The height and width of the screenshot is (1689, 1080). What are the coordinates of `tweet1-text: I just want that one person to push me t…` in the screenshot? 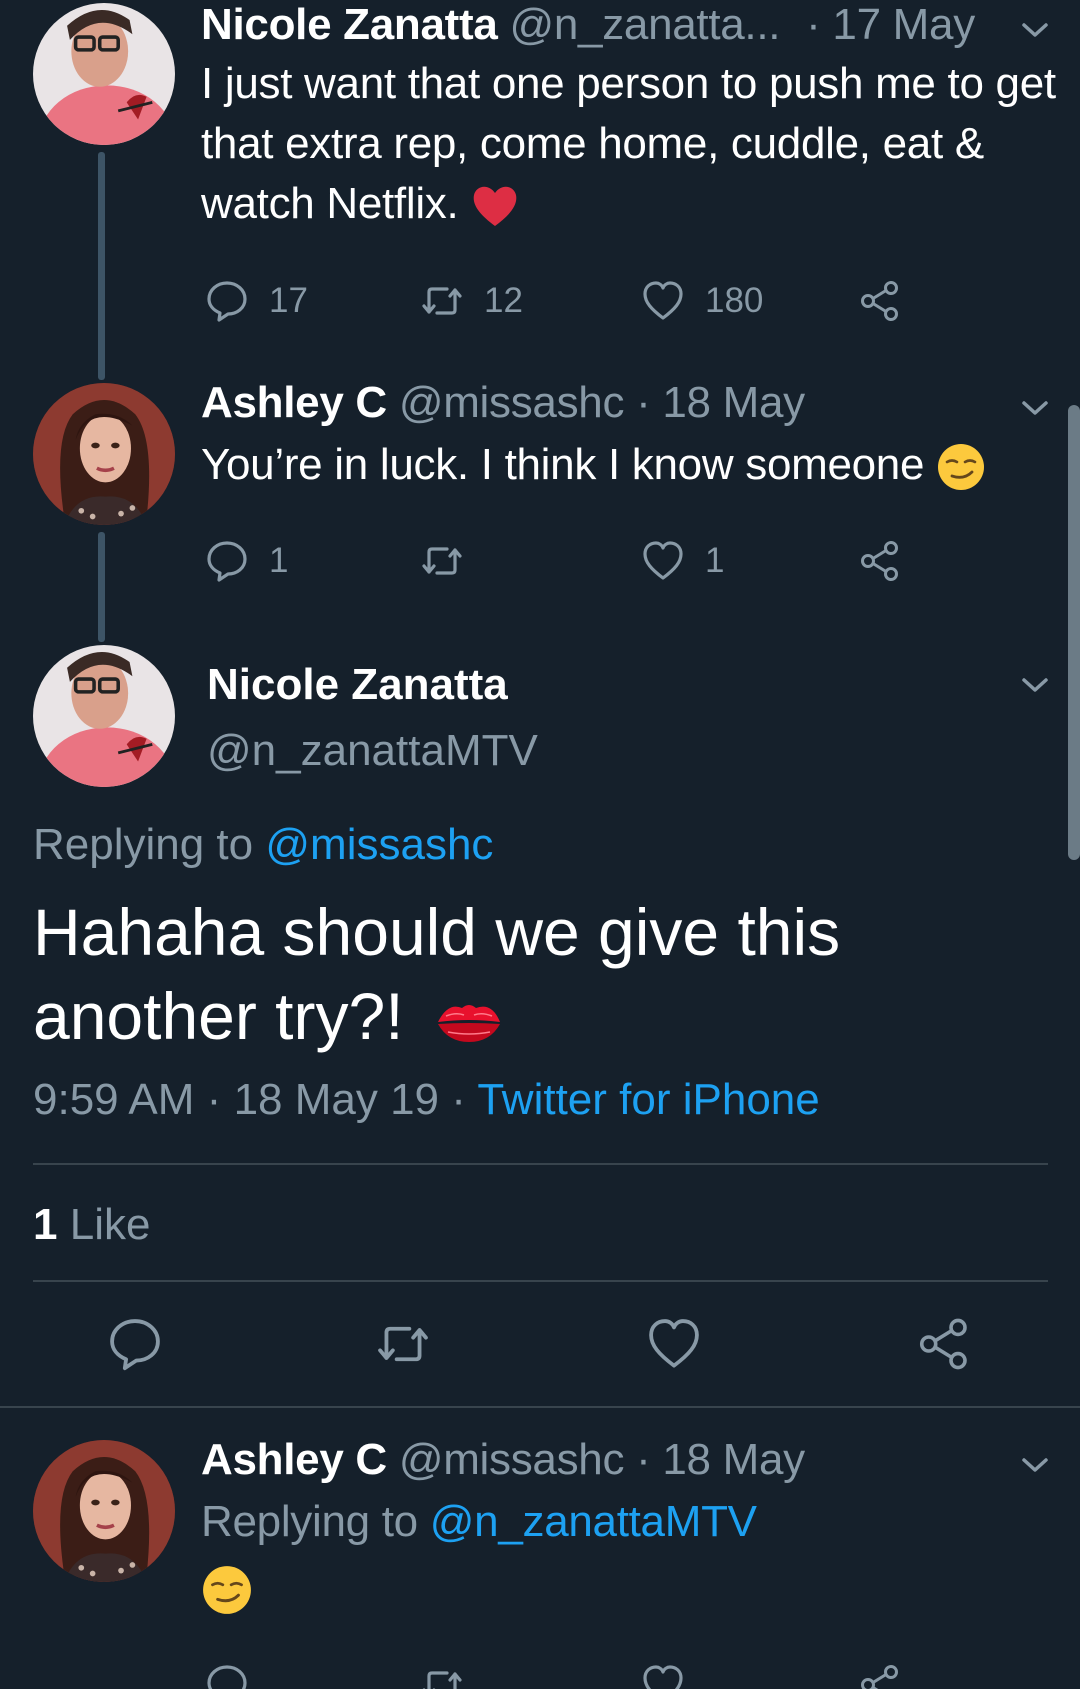 It's located at (631, 144).